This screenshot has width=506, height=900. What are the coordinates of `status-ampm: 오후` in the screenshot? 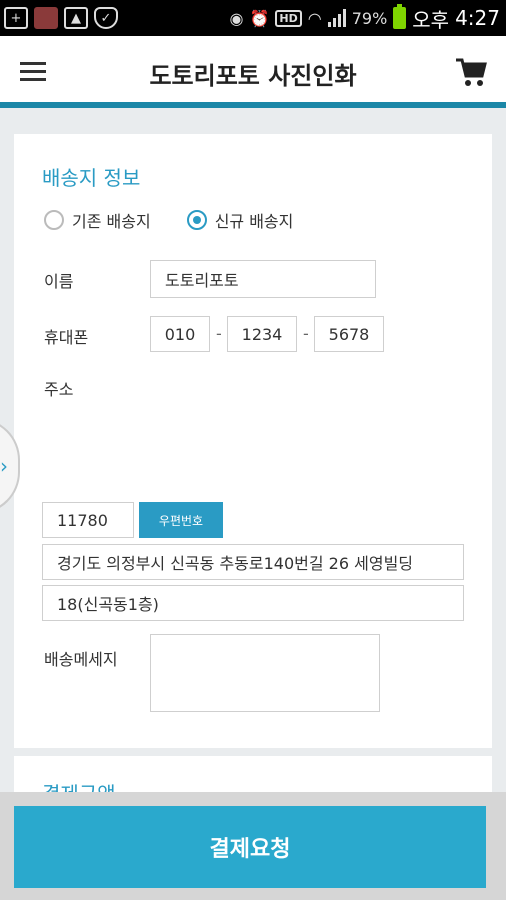 It's located at (431, 19).